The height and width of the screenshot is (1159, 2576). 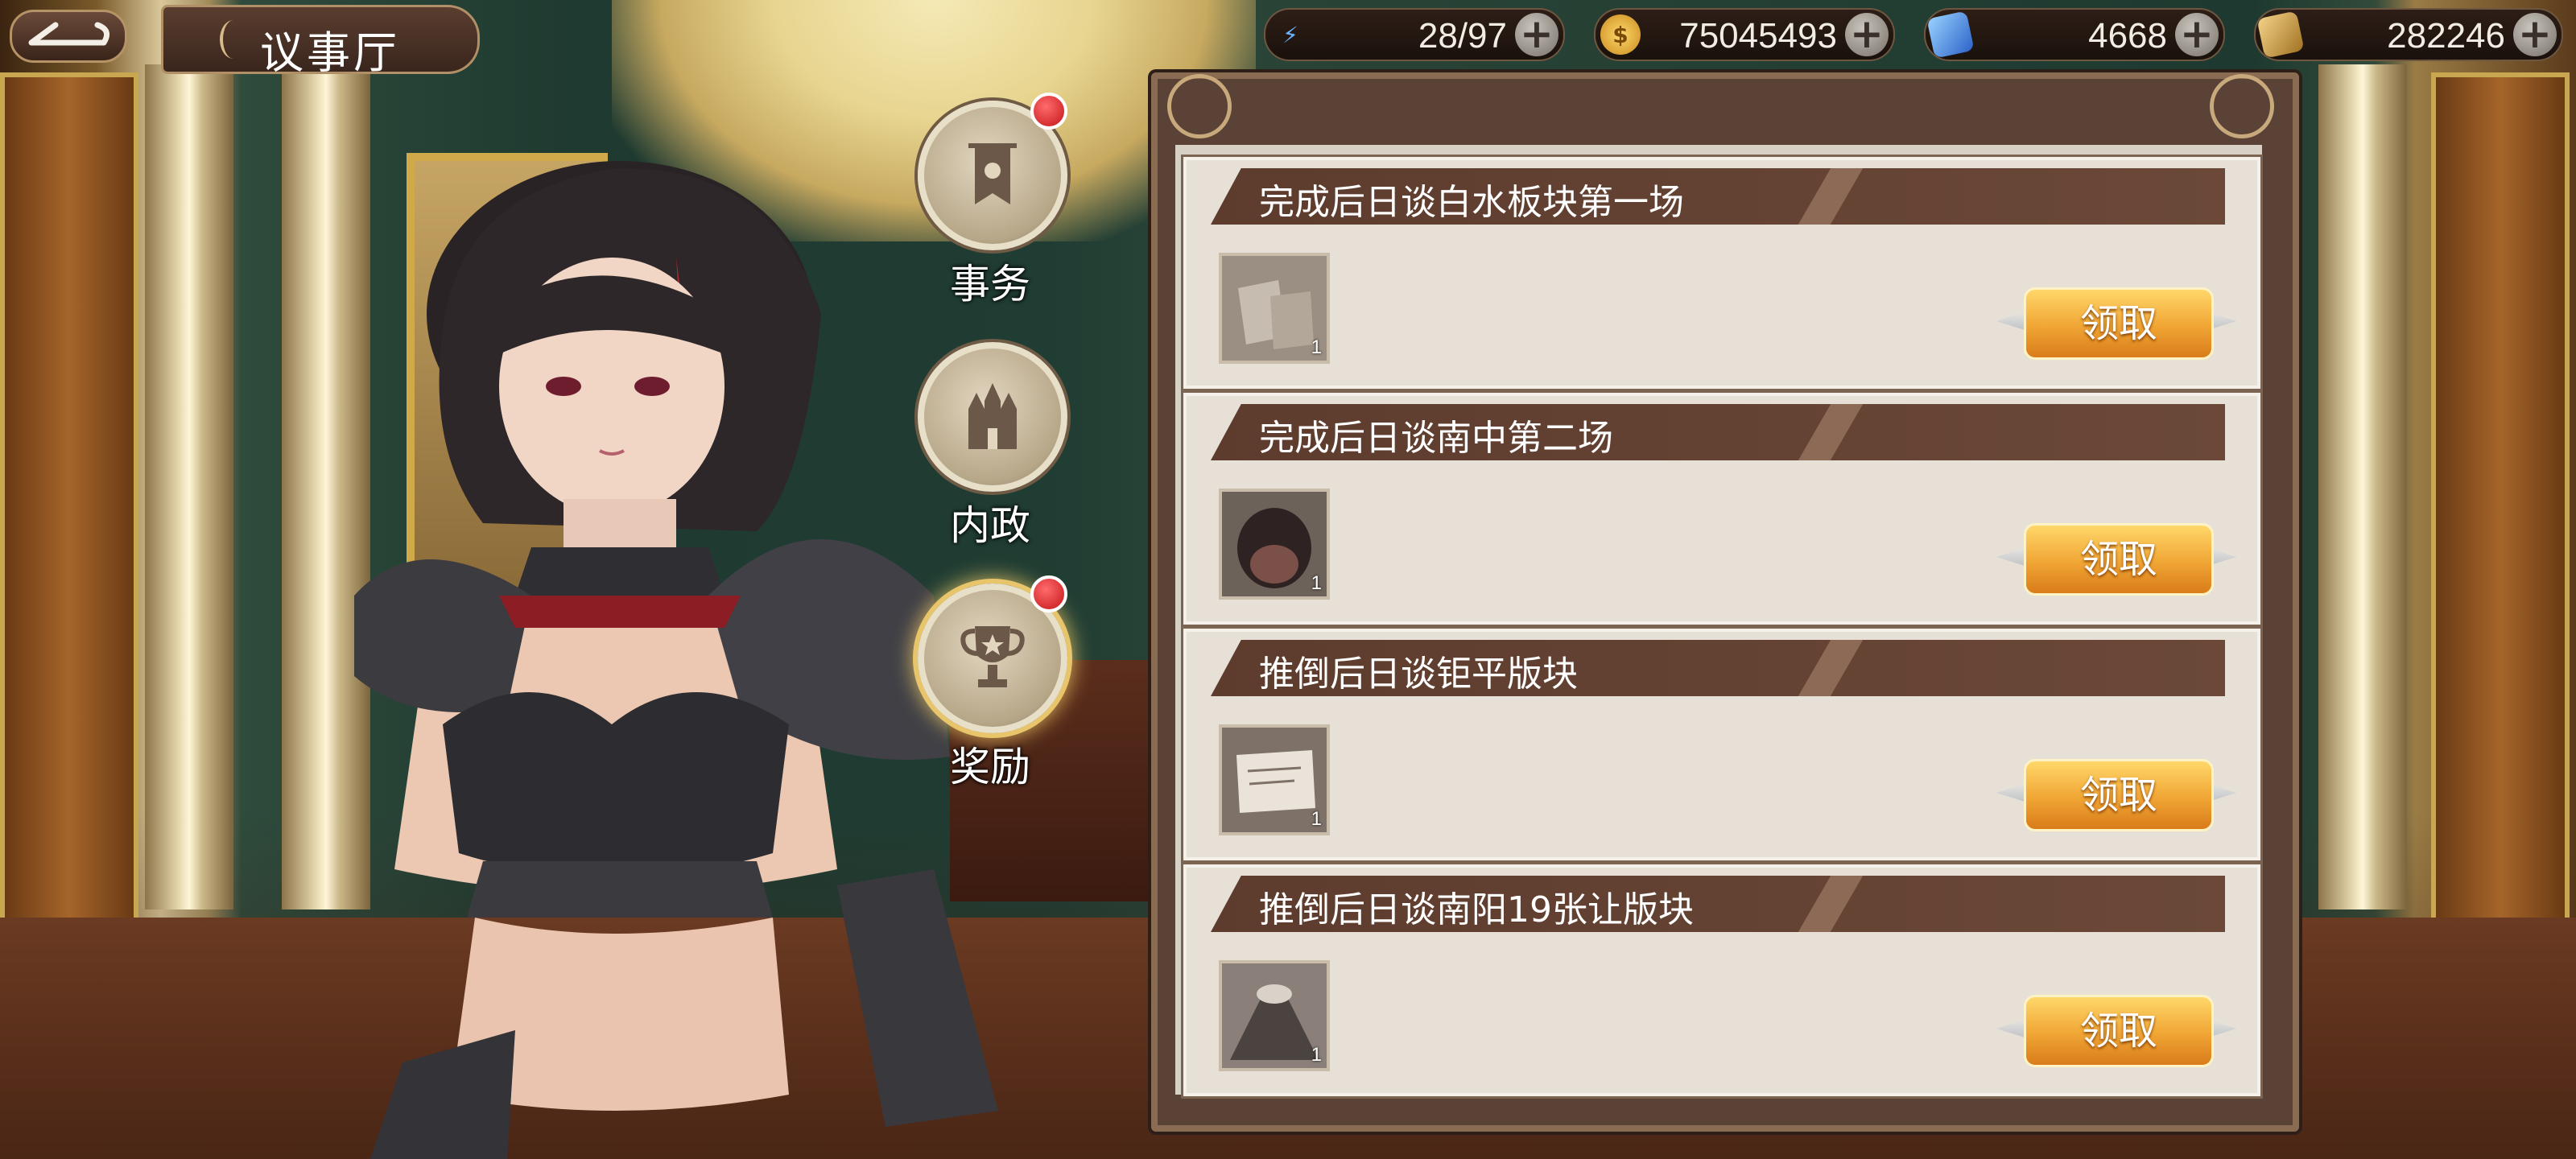 I want to click on task-name: 完成后日谈南中第二场, so click(x=1436, y=439).